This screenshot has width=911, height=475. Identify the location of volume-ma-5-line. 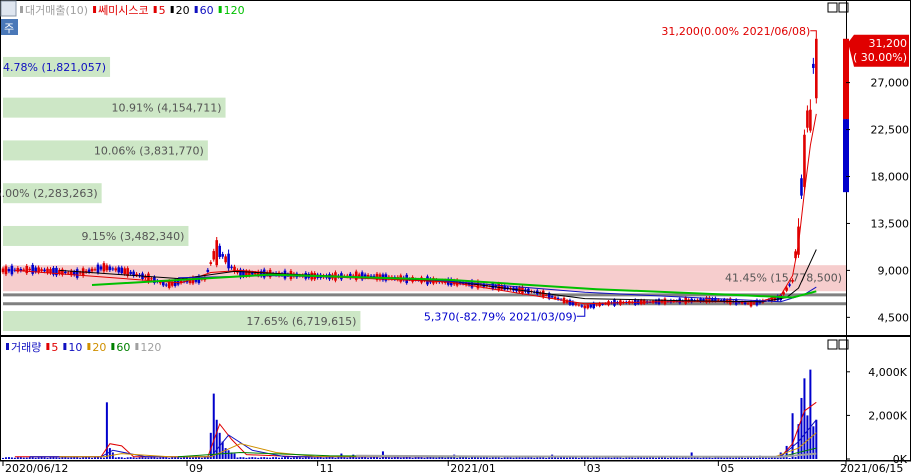
(415, 429).